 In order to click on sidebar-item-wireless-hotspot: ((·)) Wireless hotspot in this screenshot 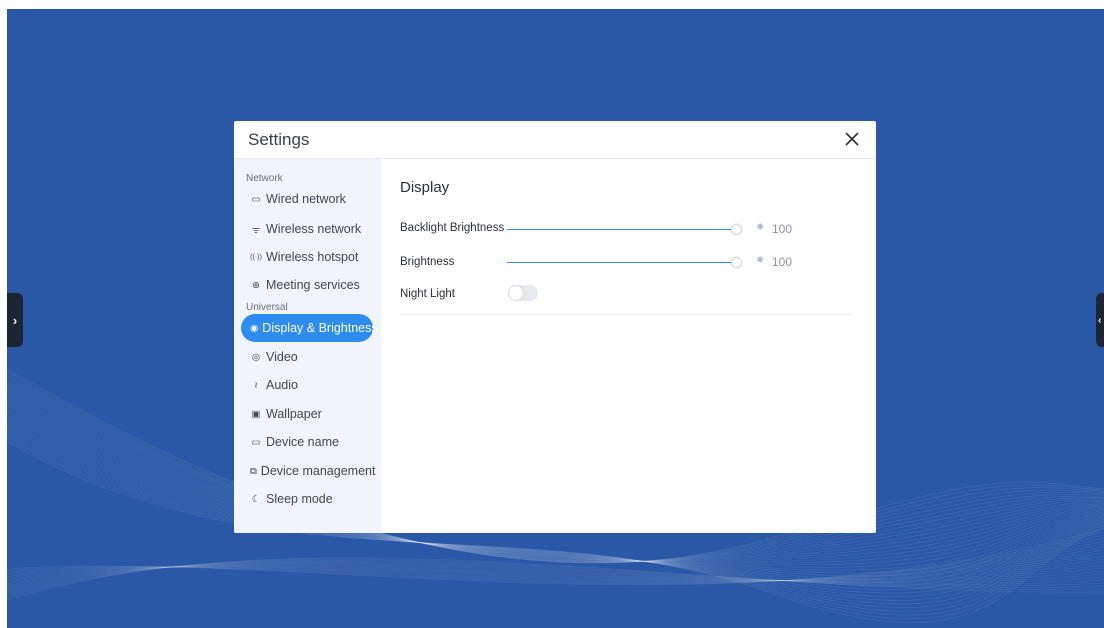, I will do `click(307, 257)`.